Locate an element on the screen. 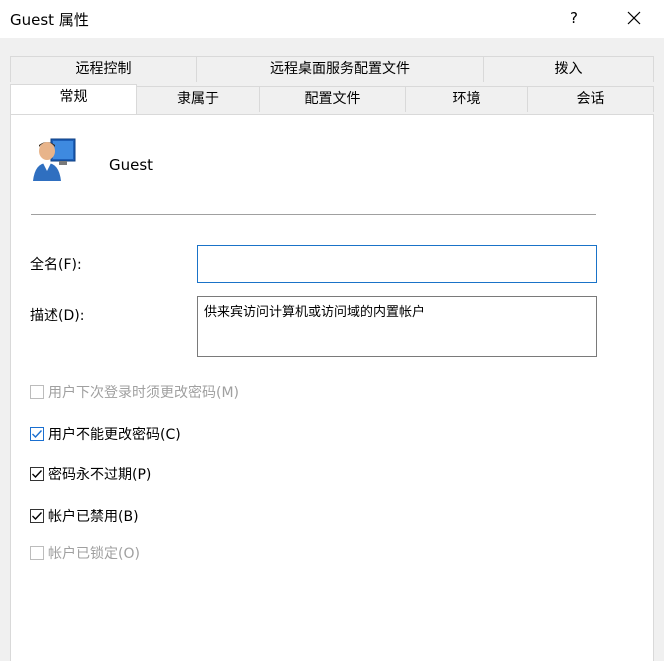  help-button: ? is located at coordinates (574, 18).